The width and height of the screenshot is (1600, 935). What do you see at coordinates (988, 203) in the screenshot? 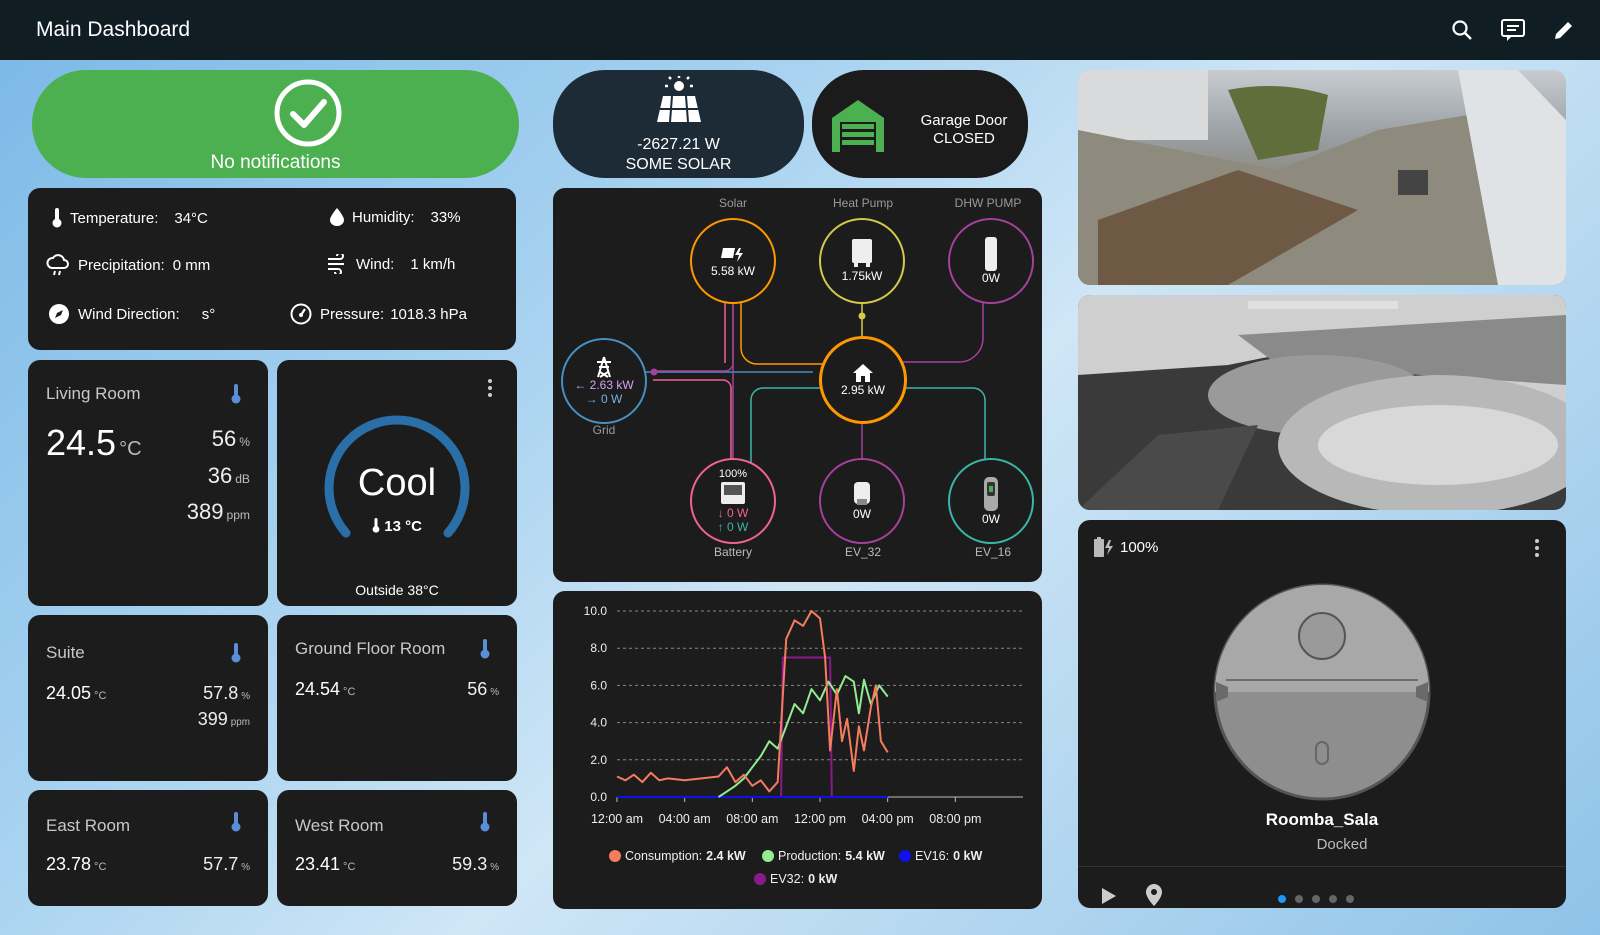
I see `dhw-pump-label: DHW PUMP` at bounding box center [988, 203].